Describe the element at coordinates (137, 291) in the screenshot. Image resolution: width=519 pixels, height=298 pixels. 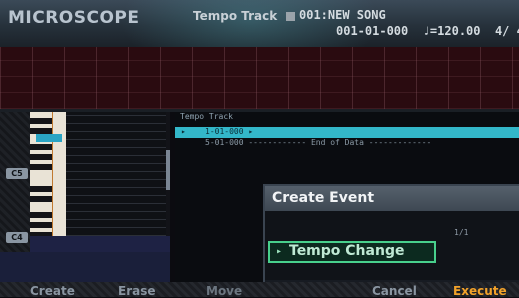
I see `erase-button: Erase` at that location.